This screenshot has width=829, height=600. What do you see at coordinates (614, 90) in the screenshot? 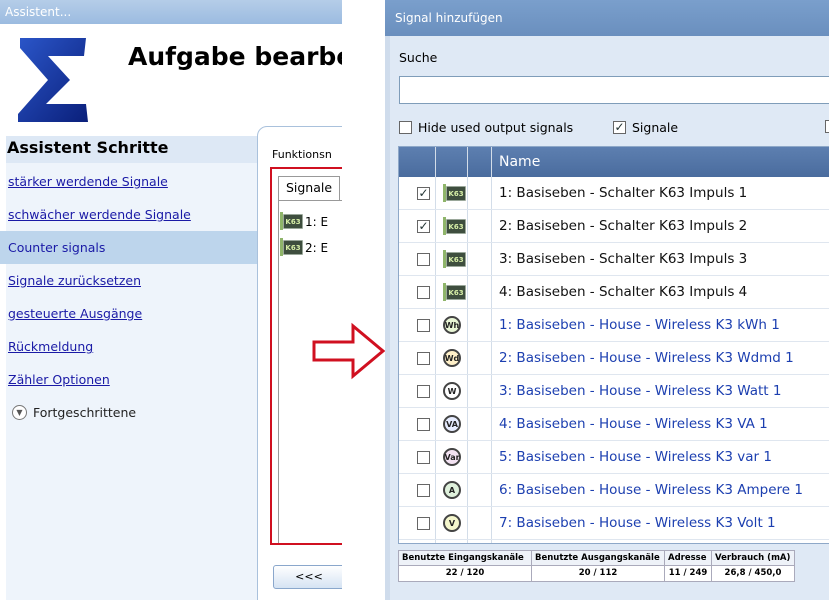
I see `search-input` at bounding box center [614, 90].